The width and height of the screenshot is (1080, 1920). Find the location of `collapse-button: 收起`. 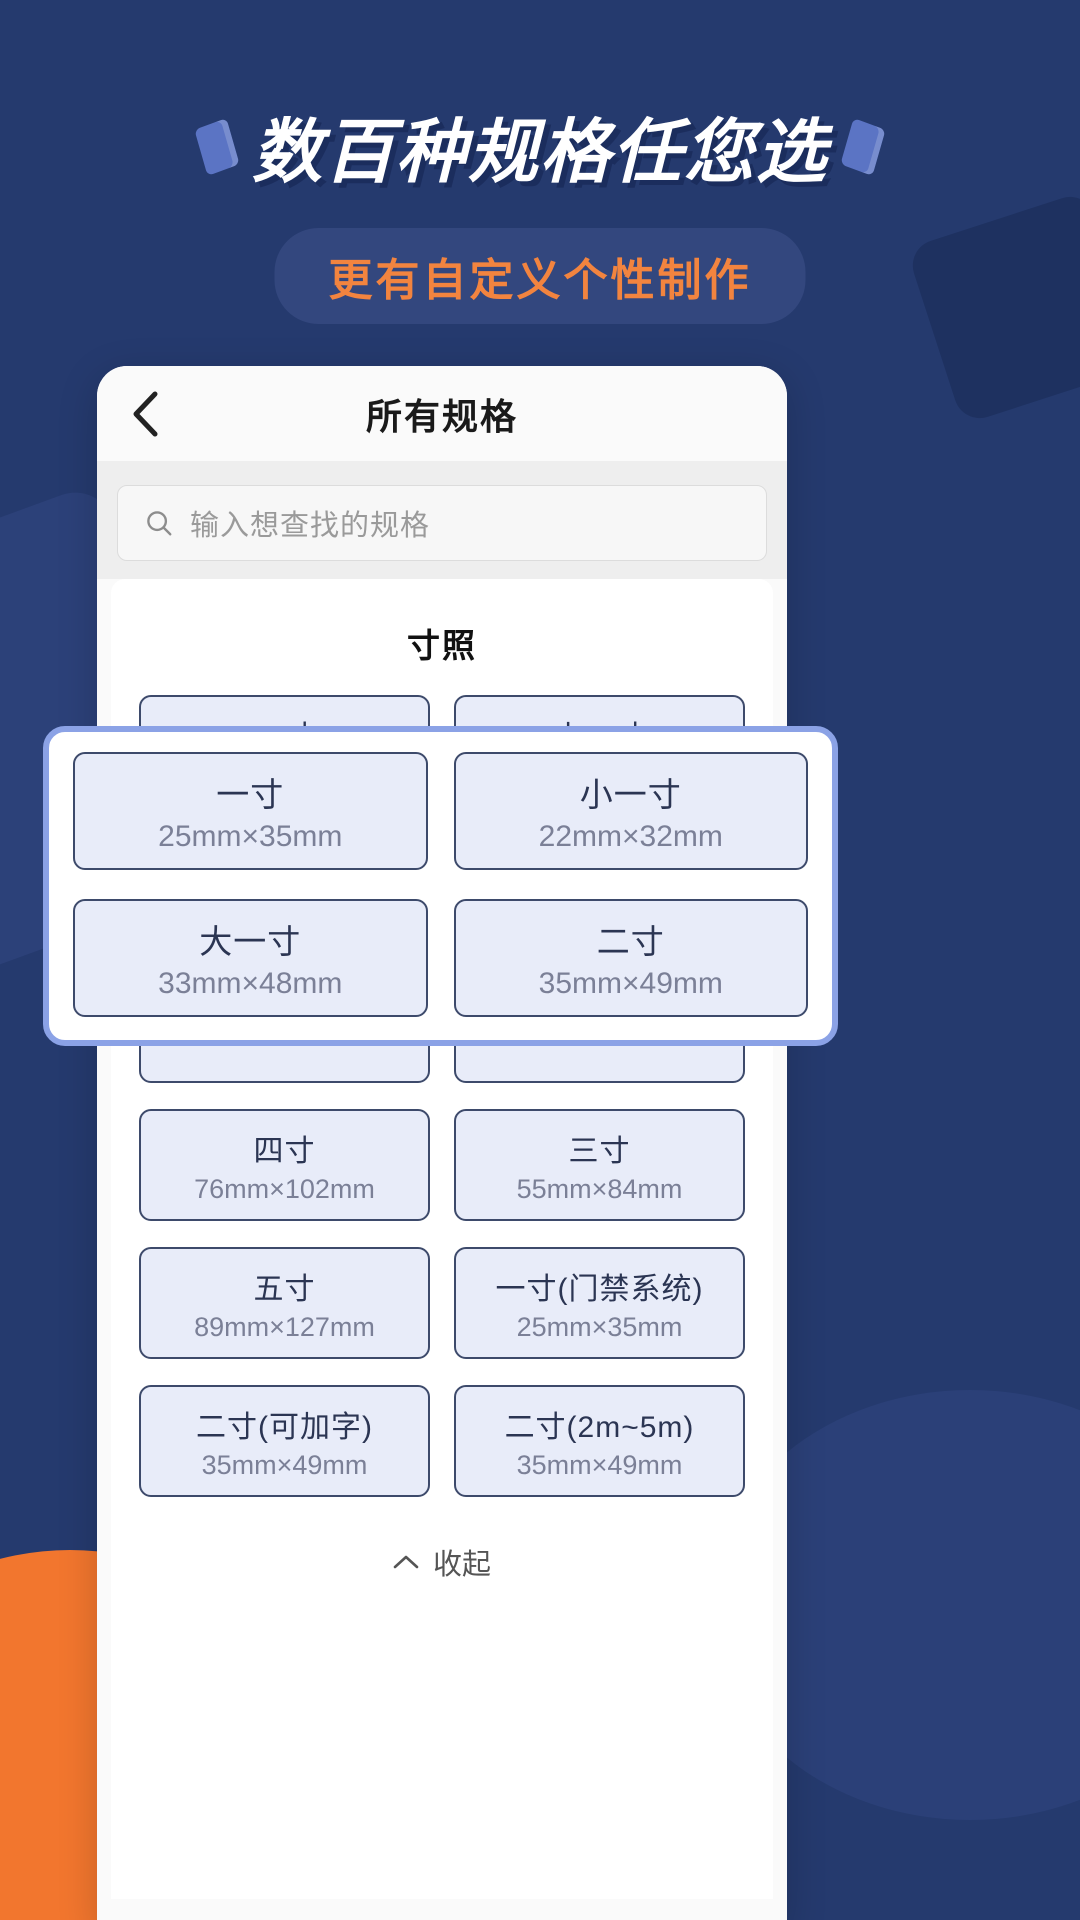

collapse-button: 收起 is located at coordinates (442, 1559).